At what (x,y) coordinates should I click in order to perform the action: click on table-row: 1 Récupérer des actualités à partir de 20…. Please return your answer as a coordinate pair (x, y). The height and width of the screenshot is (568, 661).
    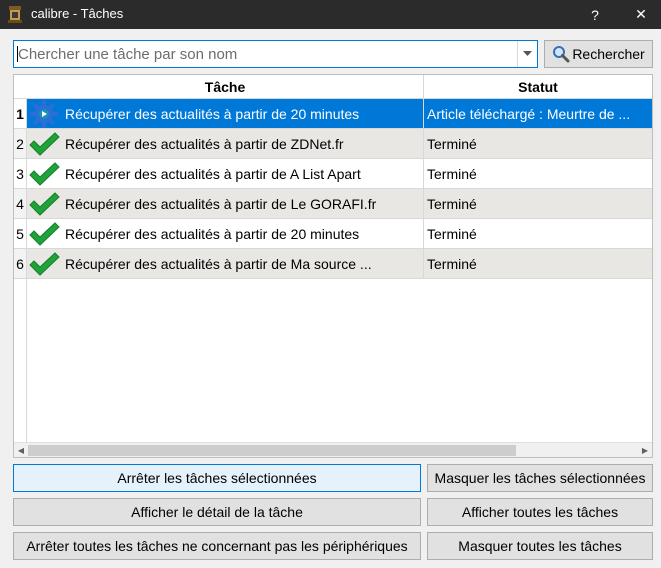
    Looking at the image, I should click on (333, 114).